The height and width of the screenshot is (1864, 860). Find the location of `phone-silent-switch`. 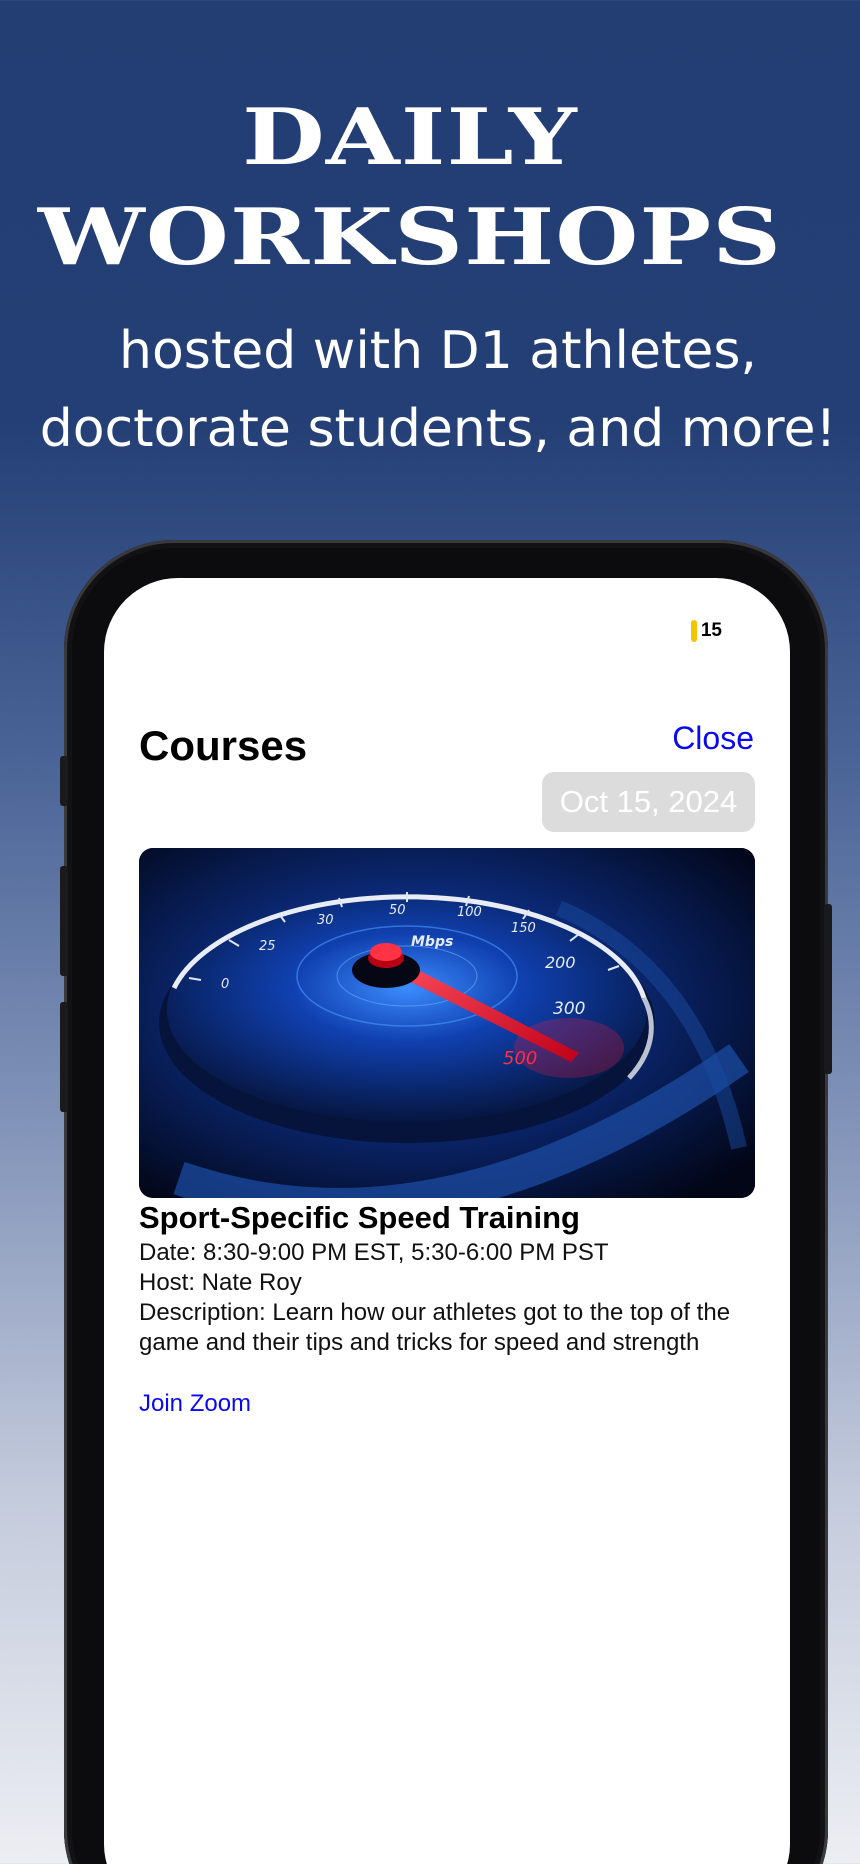

phone-silent-switch is located at coordinates (64, 781).